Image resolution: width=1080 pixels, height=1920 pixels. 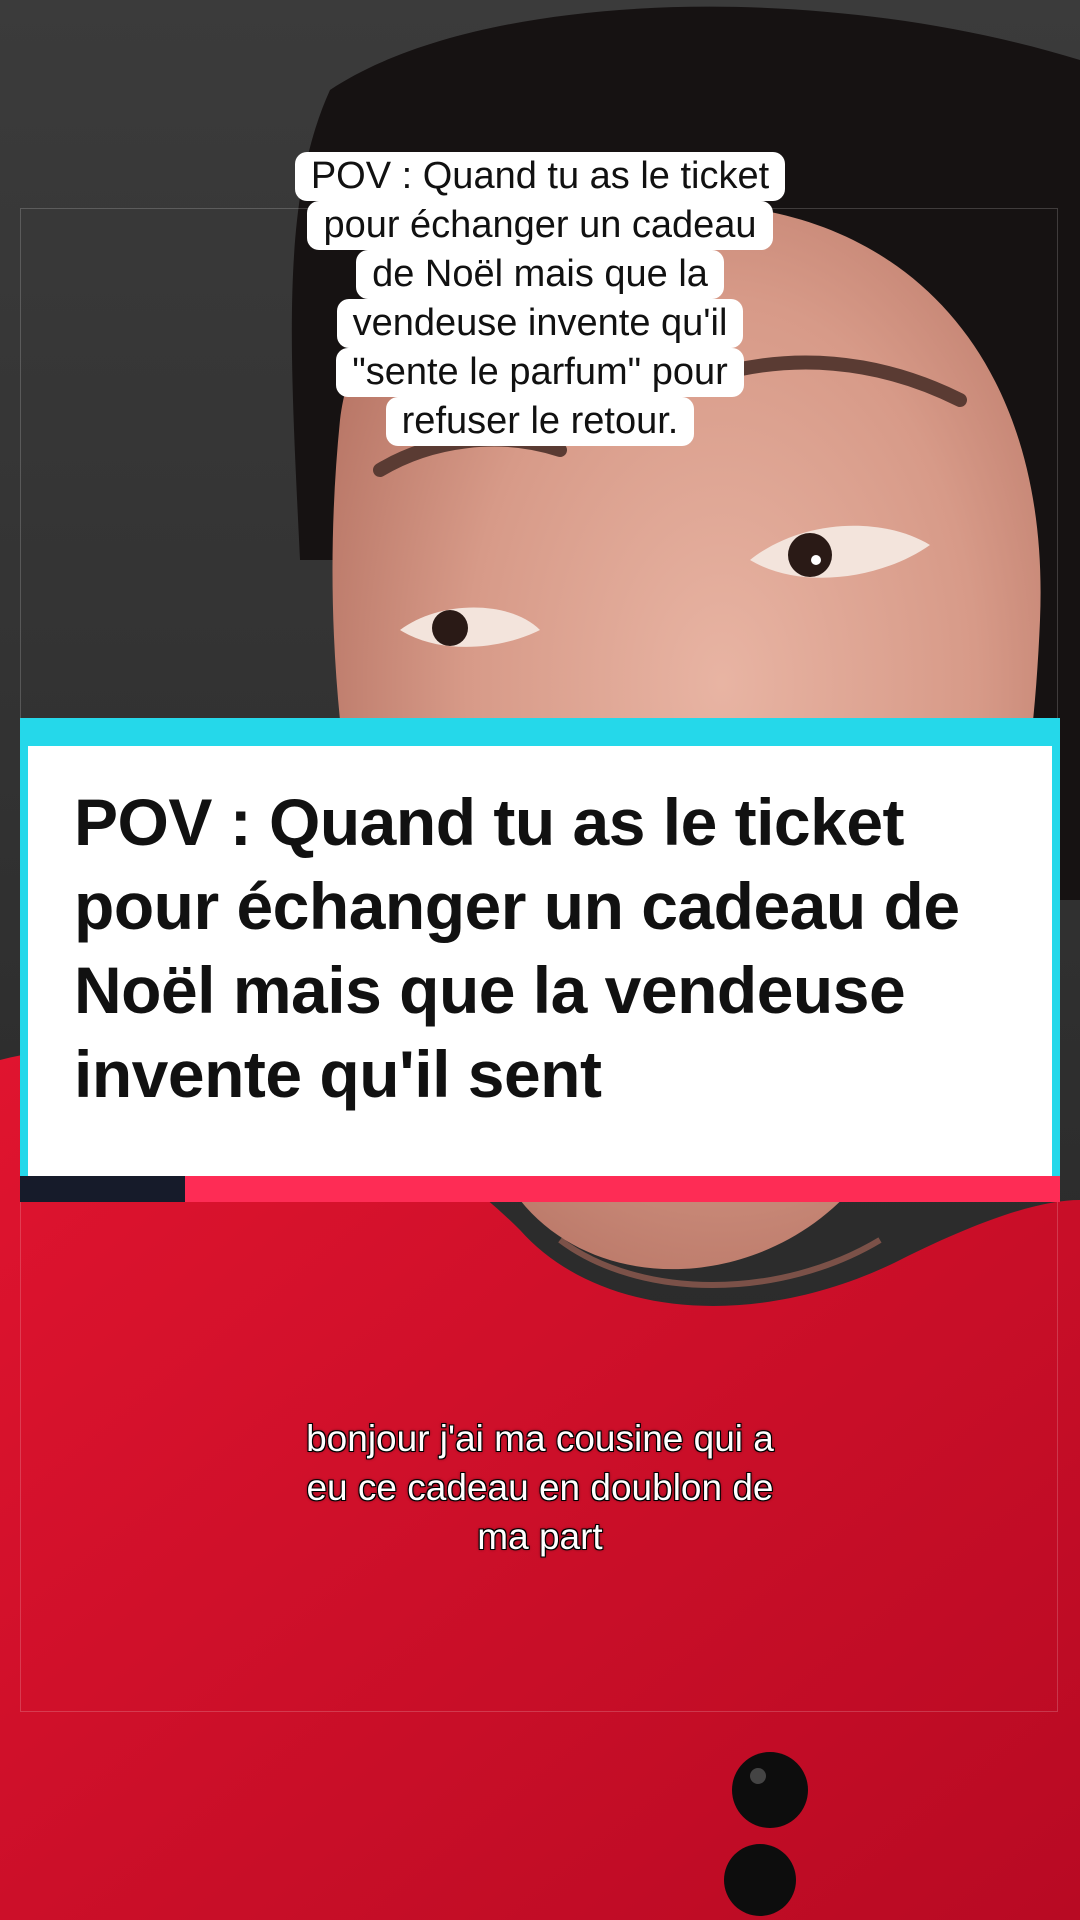 I want to click on top-caption-line: POV : Quand tu as le ticket, so click(x=540, y=176).